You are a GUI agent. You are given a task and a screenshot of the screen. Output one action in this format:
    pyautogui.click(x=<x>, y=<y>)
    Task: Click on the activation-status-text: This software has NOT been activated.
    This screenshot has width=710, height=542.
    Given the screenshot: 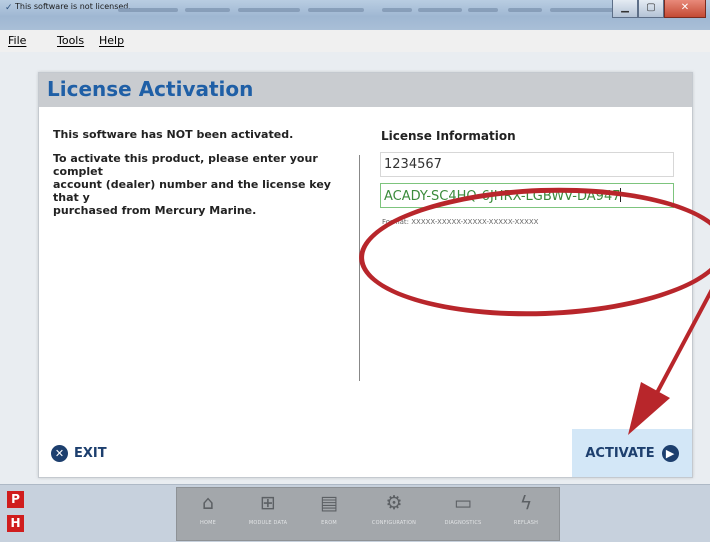 What is the action you would take?
    pyautogui.click(x=173, y=134)
    